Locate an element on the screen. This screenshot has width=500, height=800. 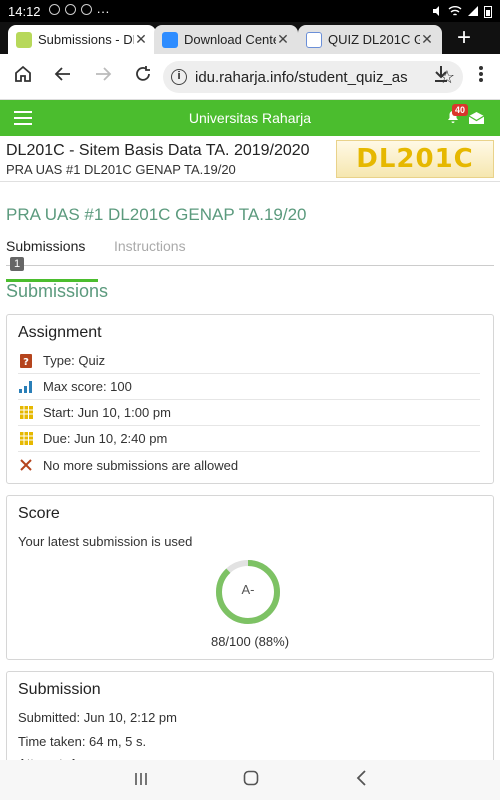
new-tab-button: + is located at coordinates (464, 38).